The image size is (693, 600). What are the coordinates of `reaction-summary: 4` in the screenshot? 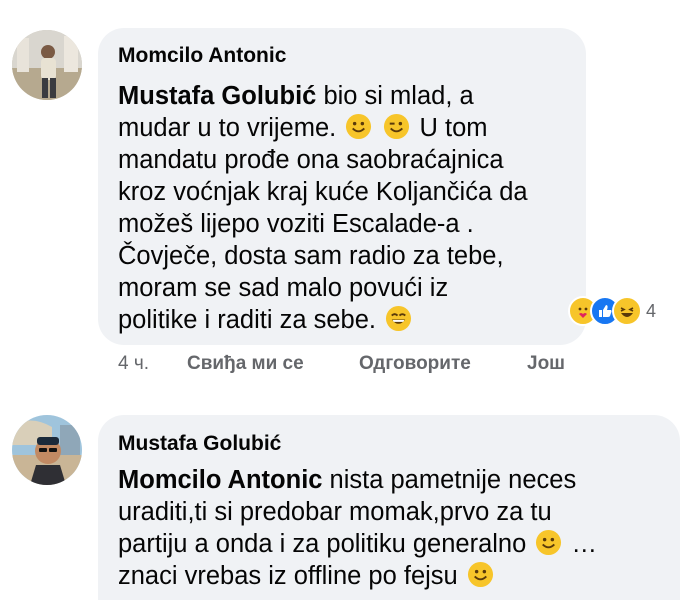 It's located at (612, 311).